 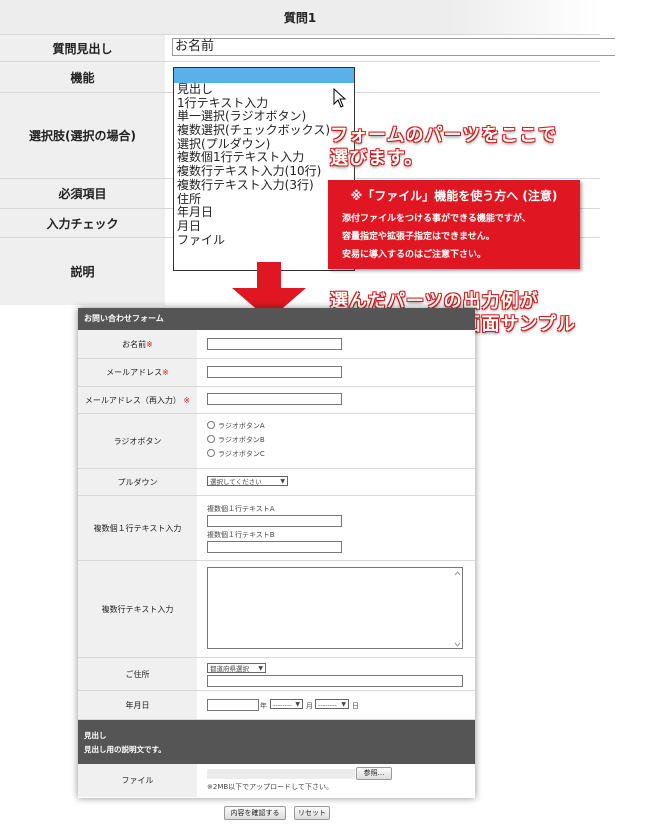 I want to click on form-heading-block: 見出し 見出し用の説明文です。, so click(x=276, y=742).